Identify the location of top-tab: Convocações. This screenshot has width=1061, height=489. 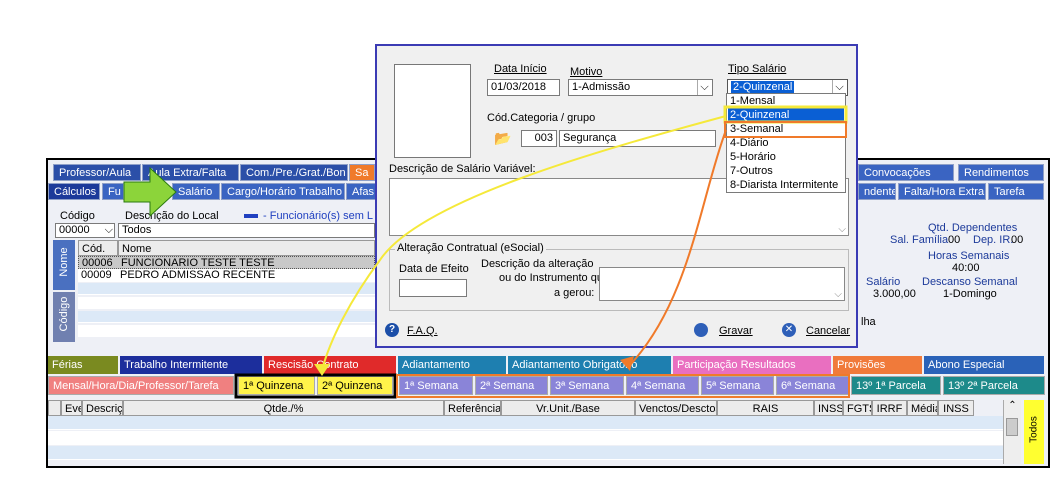
(906, 172).